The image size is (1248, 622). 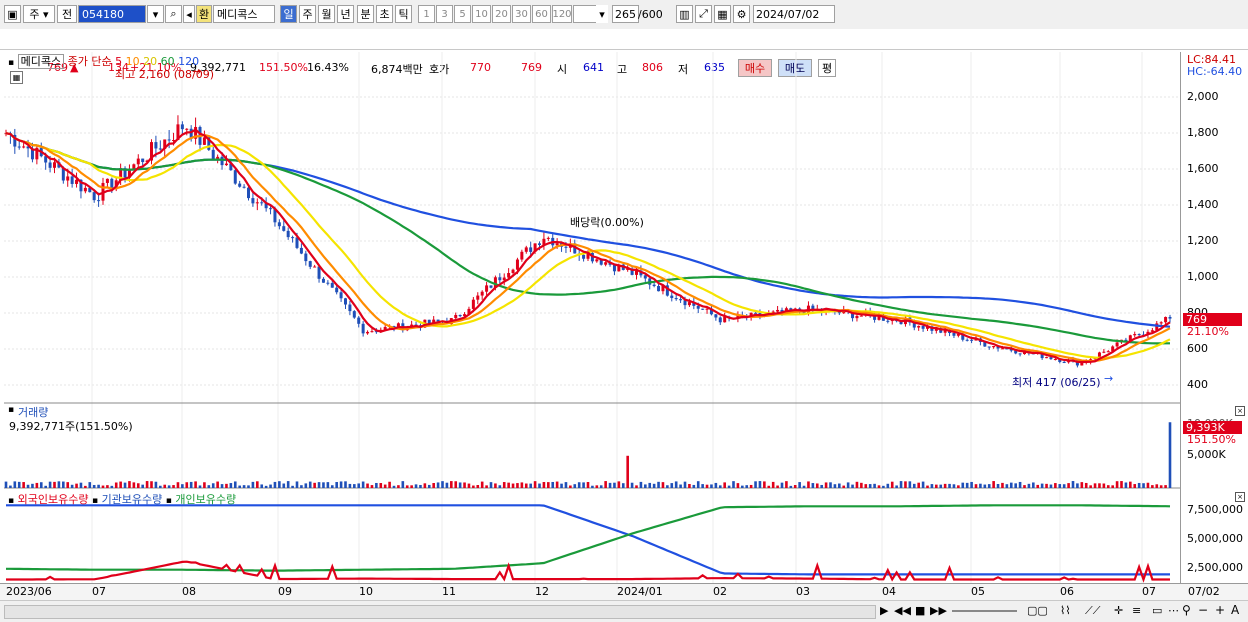 I want to click on interval-10: 10, so click(x=481, y=14).